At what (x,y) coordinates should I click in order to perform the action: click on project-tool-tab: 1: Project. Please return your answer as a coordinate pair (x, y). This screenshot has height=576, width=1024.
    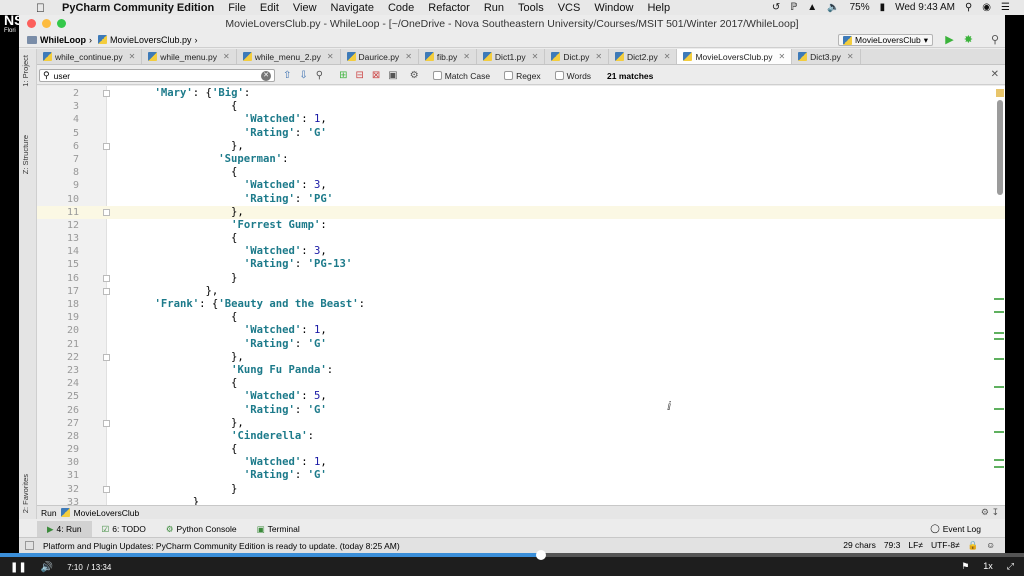
    Looking at the image, I should click on (25, 71).